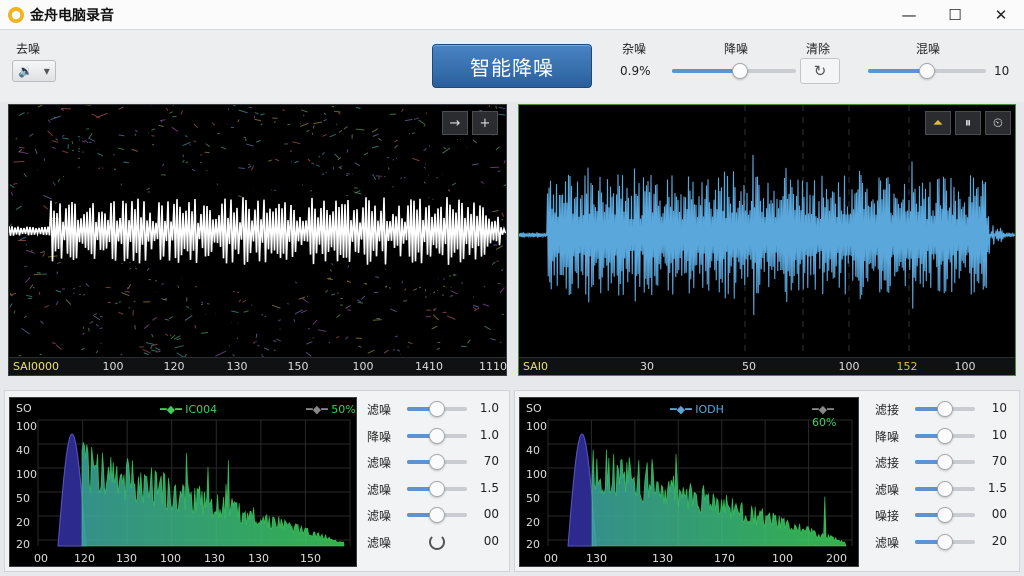 This screenshot has height=576, width=1024. I want to click on control-value: 20, so click(999, 540).